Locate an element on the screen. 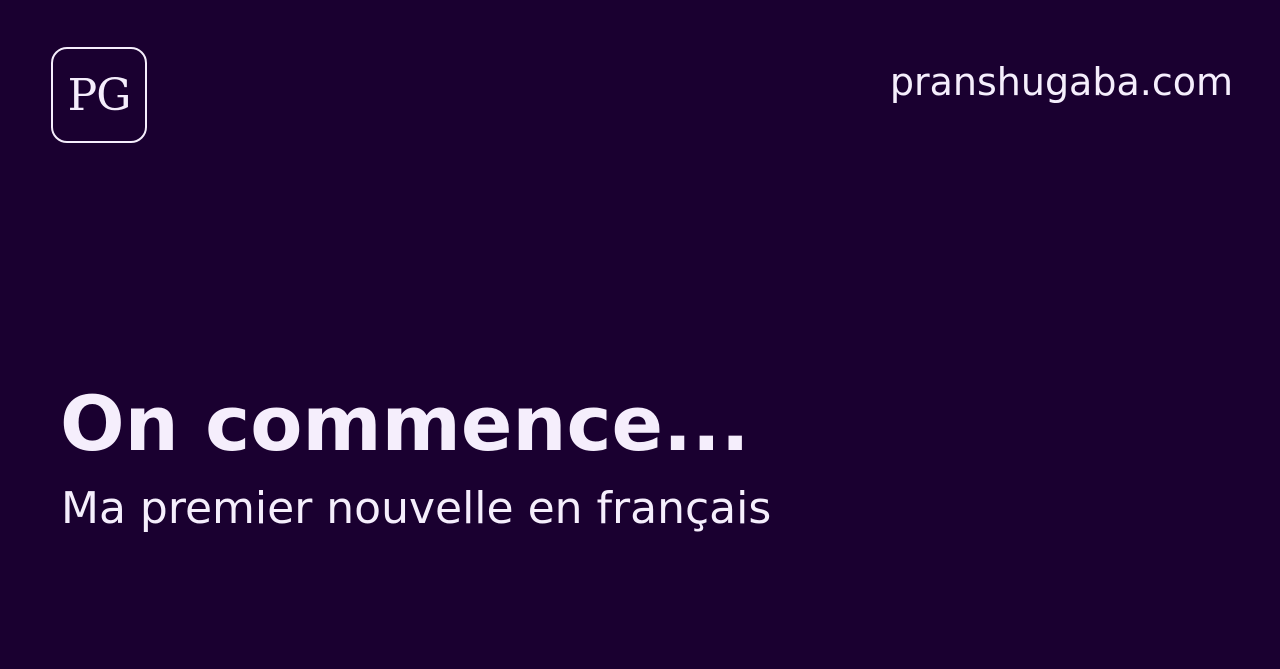  logo-monogram: PG is located at coordinates (99, 95).